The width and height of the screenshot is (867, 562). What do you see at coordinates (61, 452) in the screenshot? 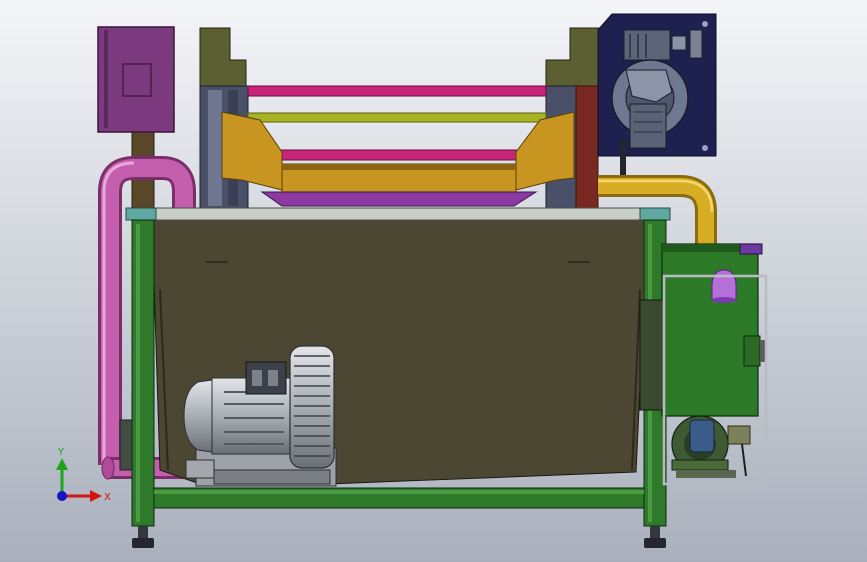
I see `y-axis-label: Y` at bounding box center [61, 452].